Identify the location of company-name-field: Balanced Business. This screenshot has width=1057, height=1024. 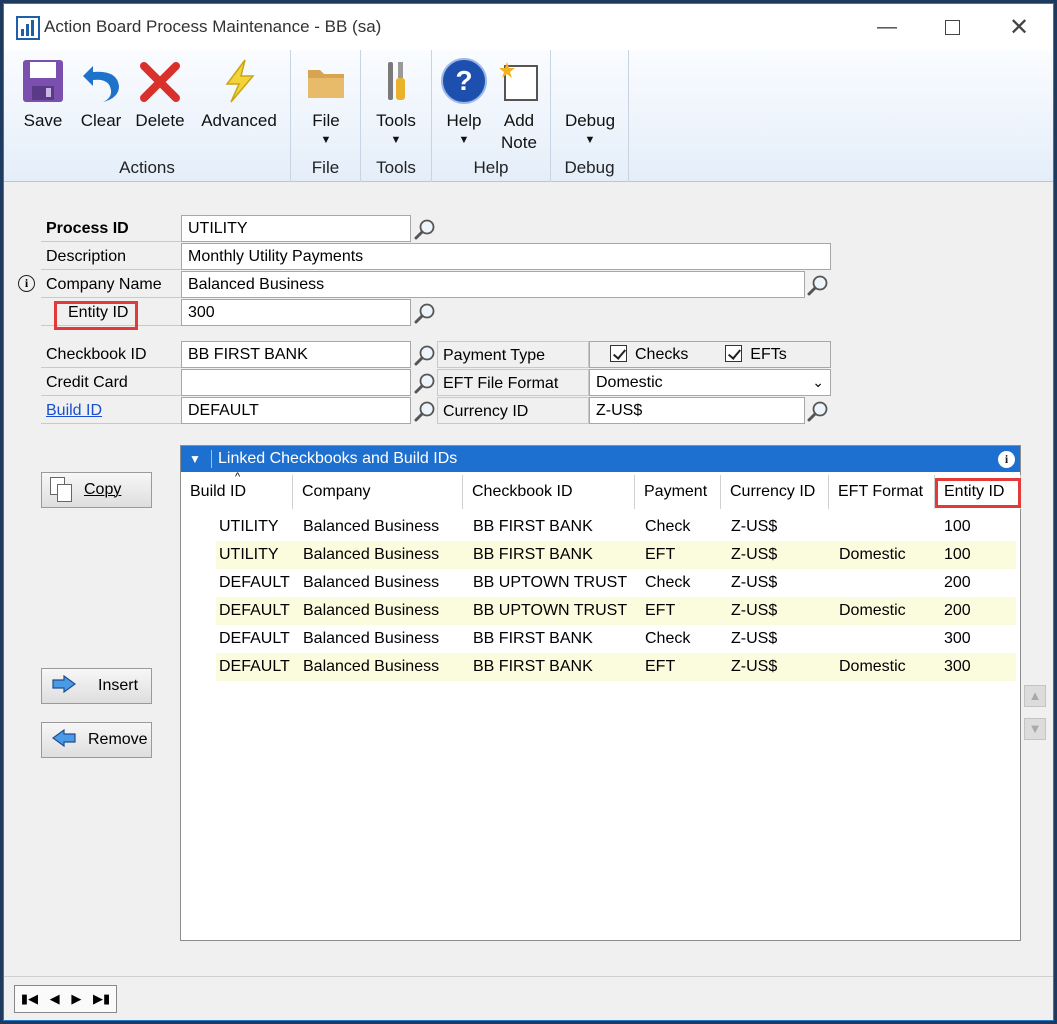
(493, 284).